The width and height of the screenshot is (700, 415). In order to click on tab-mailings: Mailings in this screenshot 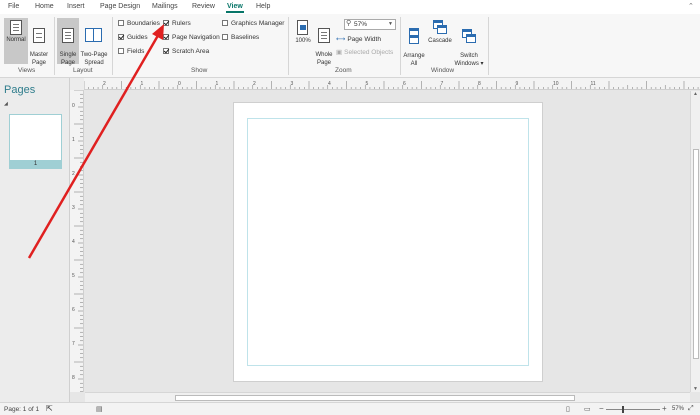, I will do `click(165, 6)`.